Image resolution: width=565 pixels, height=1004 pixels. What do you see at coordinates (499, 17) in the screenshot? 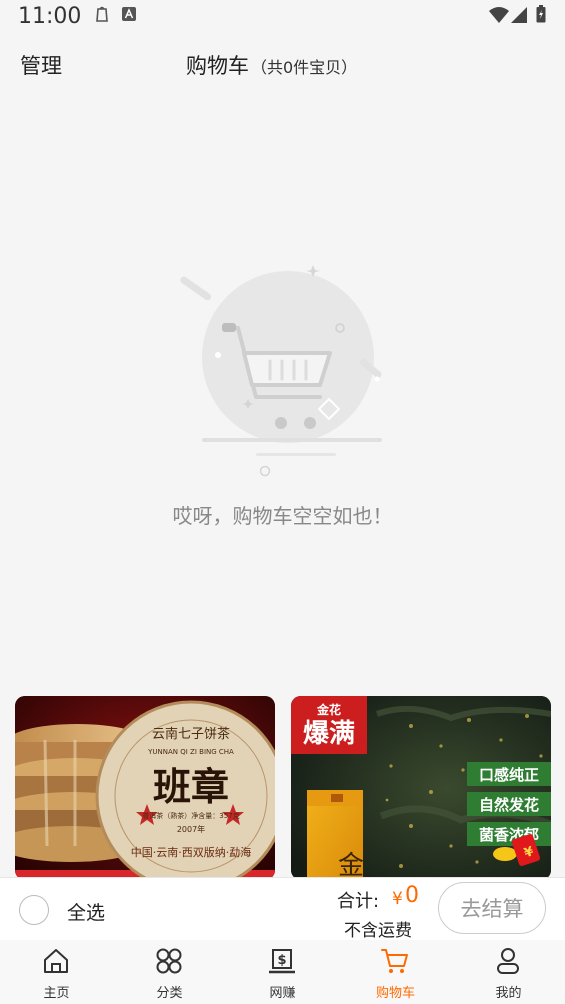
I see `wifi-icon` at bounding box center [499, 17].